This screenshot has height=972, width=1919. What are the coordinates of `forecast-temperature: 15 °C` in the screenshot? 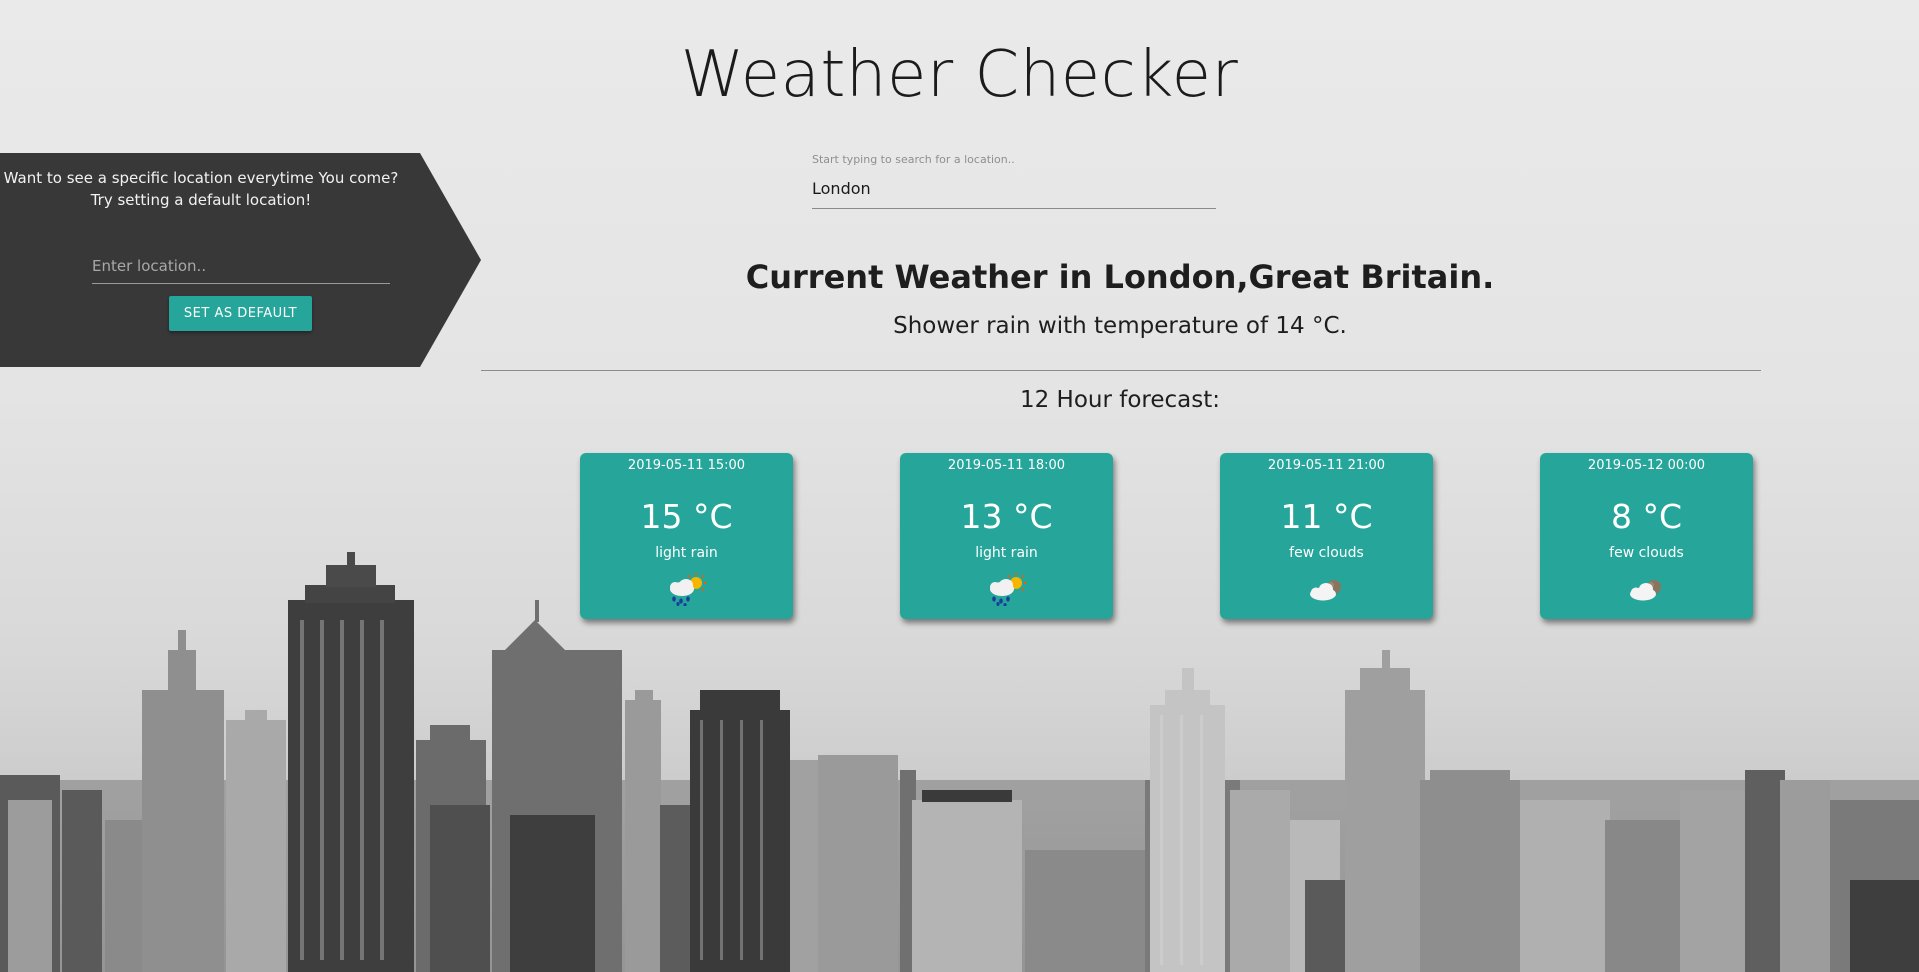 It's located at (686, 516).